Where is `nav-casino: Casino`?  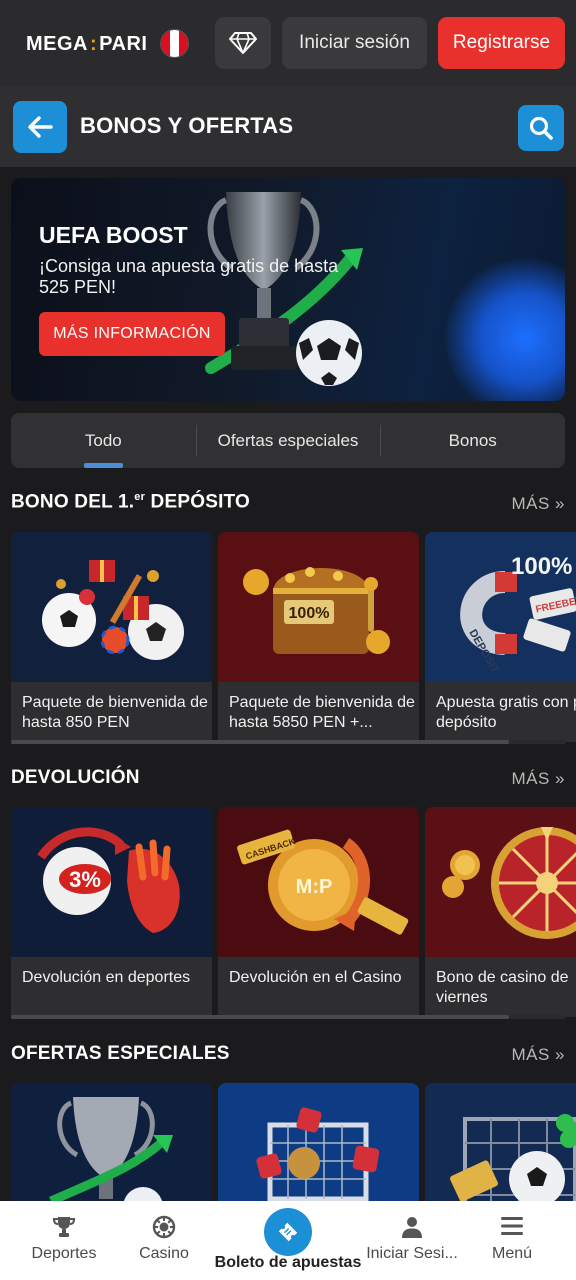 nav-casino: Casino is located at coordinates (164, 1240).